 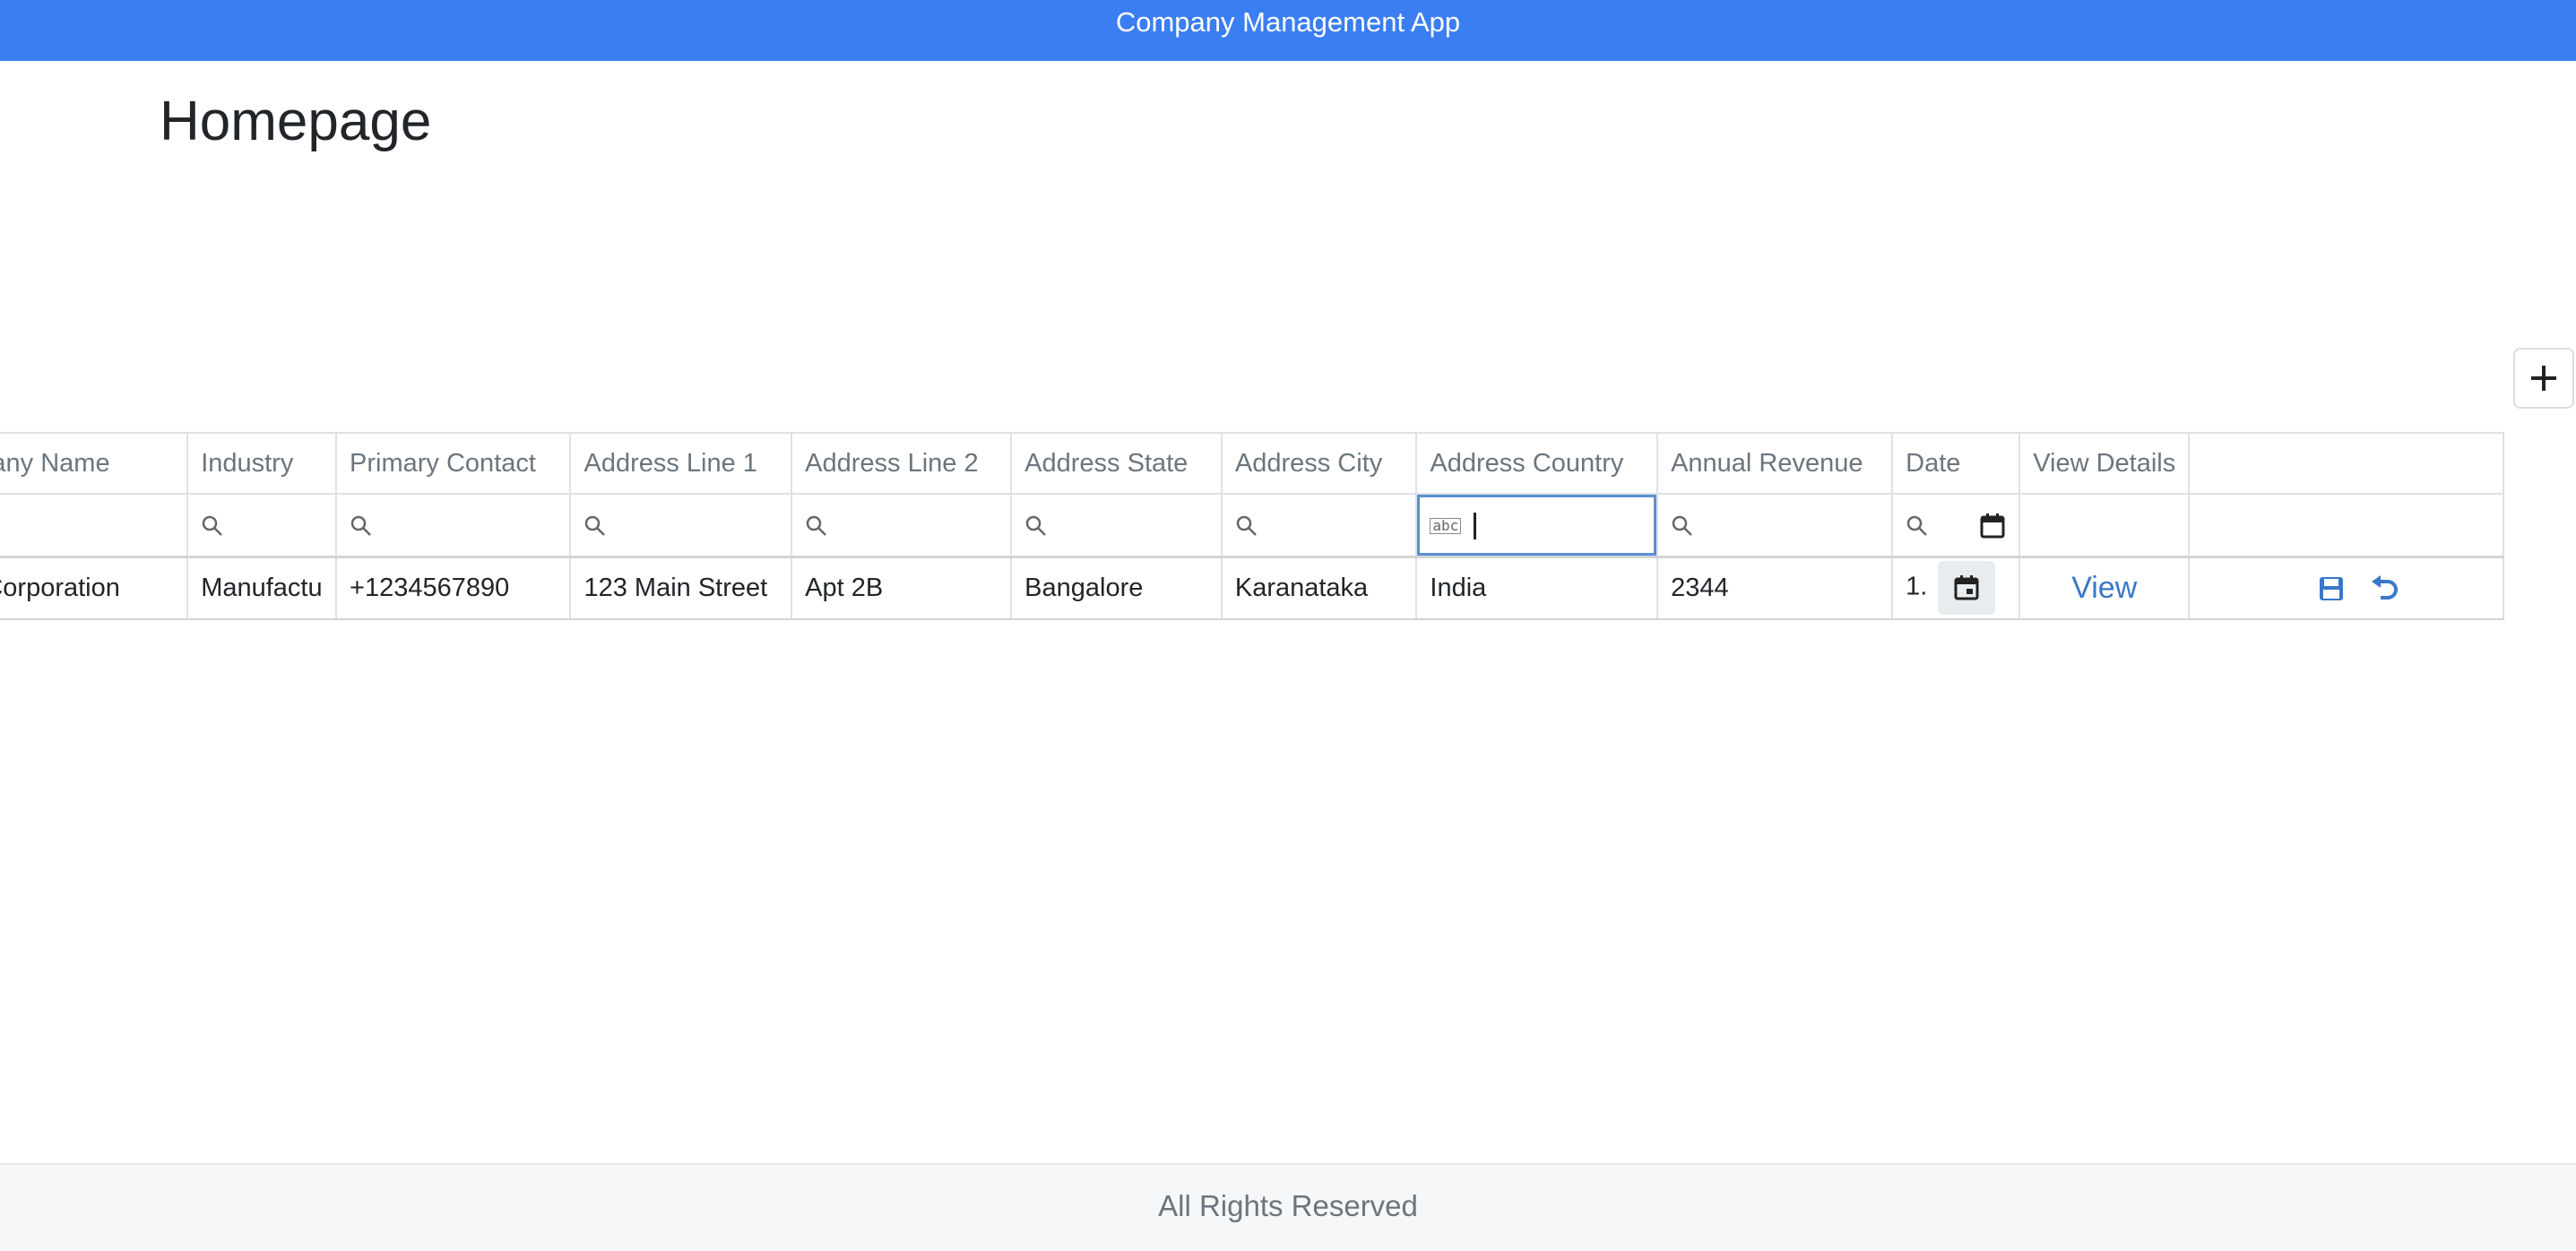 I want to click on add-company-button, so click(x=2543, y=378).